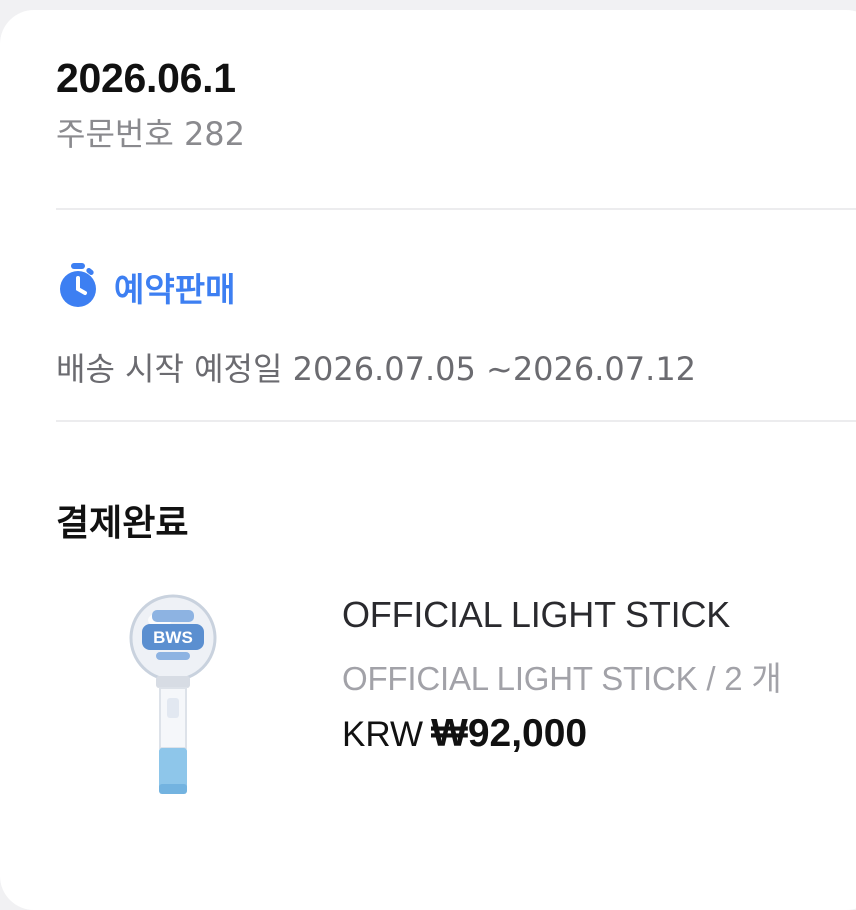 The image size is (856, 910). What do you see at coordinates (122, 523) in the screenshot?
I see `payment-status: 결제완료` at bounding box center [122, 523].